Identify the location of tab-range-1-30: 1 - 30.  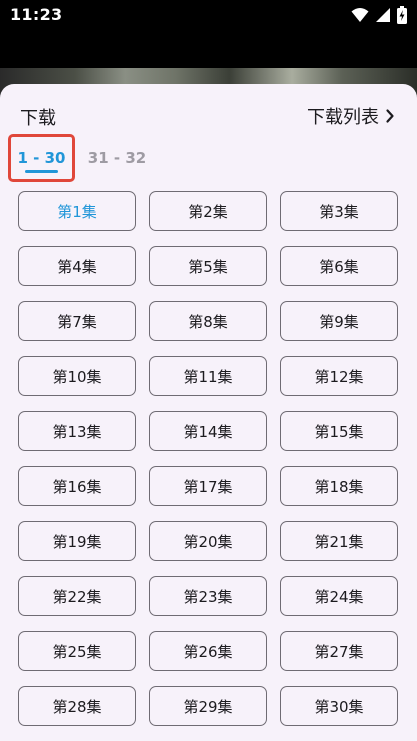
(41, 158).